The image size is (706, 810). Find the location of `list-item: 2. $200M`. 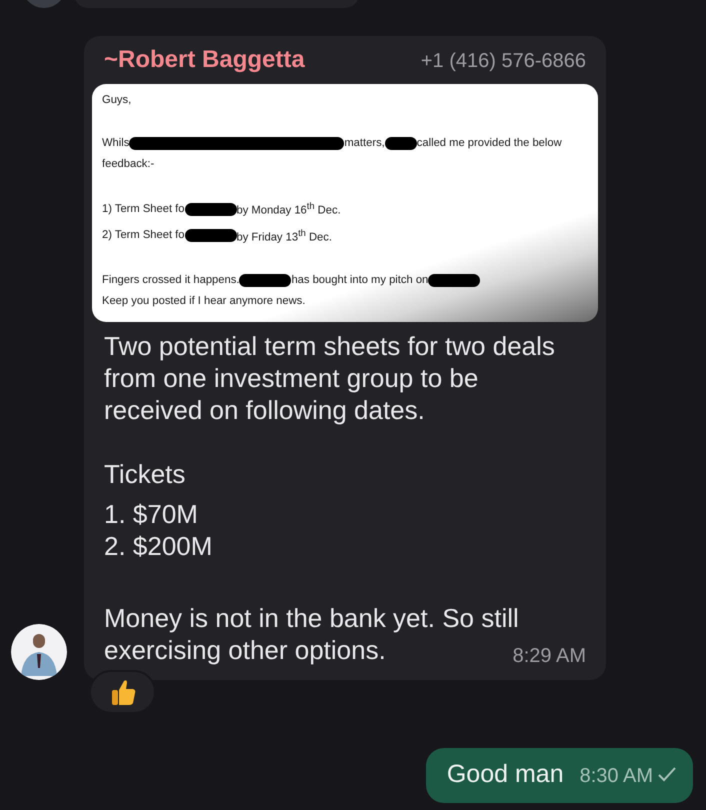

list-item: 2. $200M is located at coordinates (158, 546).